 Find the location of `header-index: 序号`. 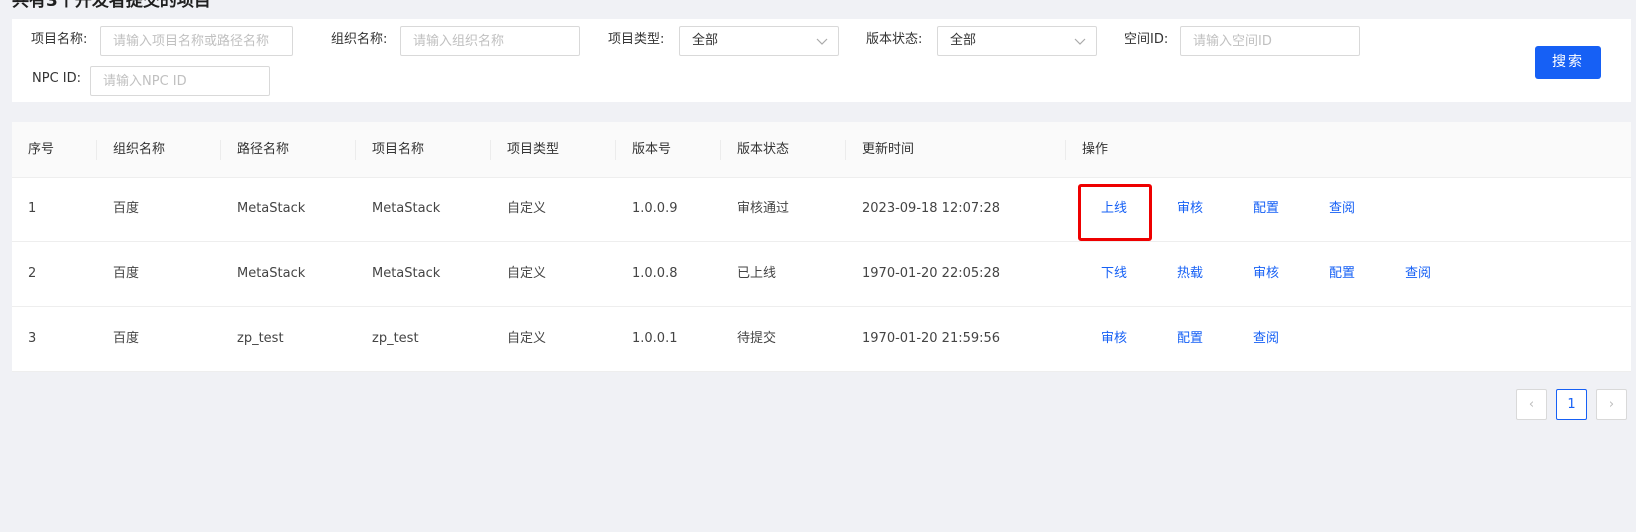

header-index: 序号 is located at coordinates (41, 149).